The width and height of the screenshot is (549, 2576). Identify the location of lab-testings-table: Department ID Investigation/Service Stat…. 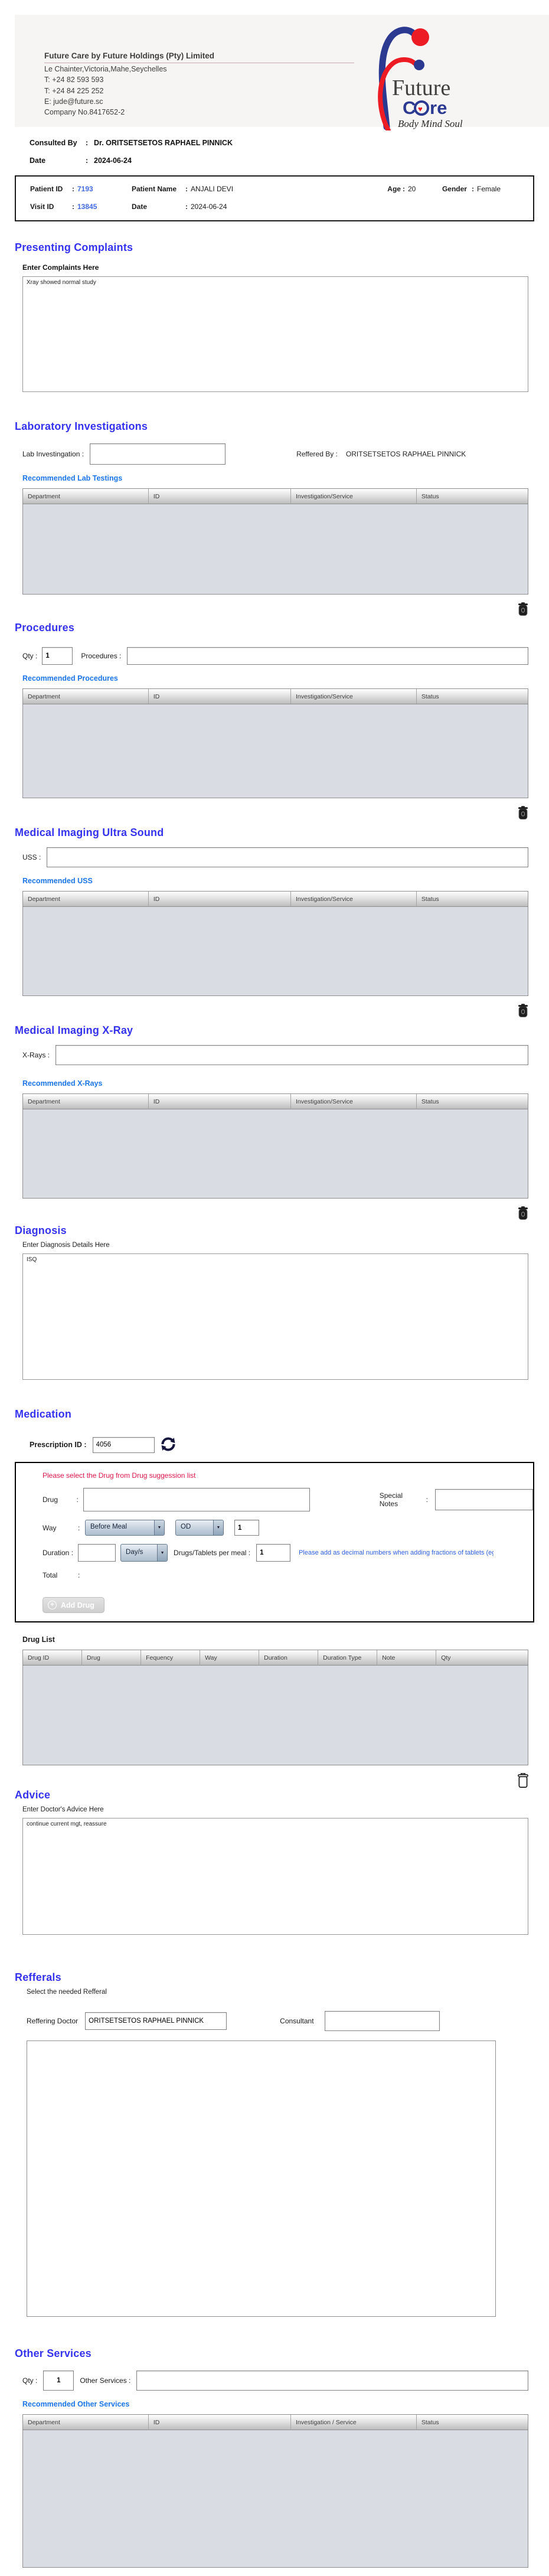
(275, 541).